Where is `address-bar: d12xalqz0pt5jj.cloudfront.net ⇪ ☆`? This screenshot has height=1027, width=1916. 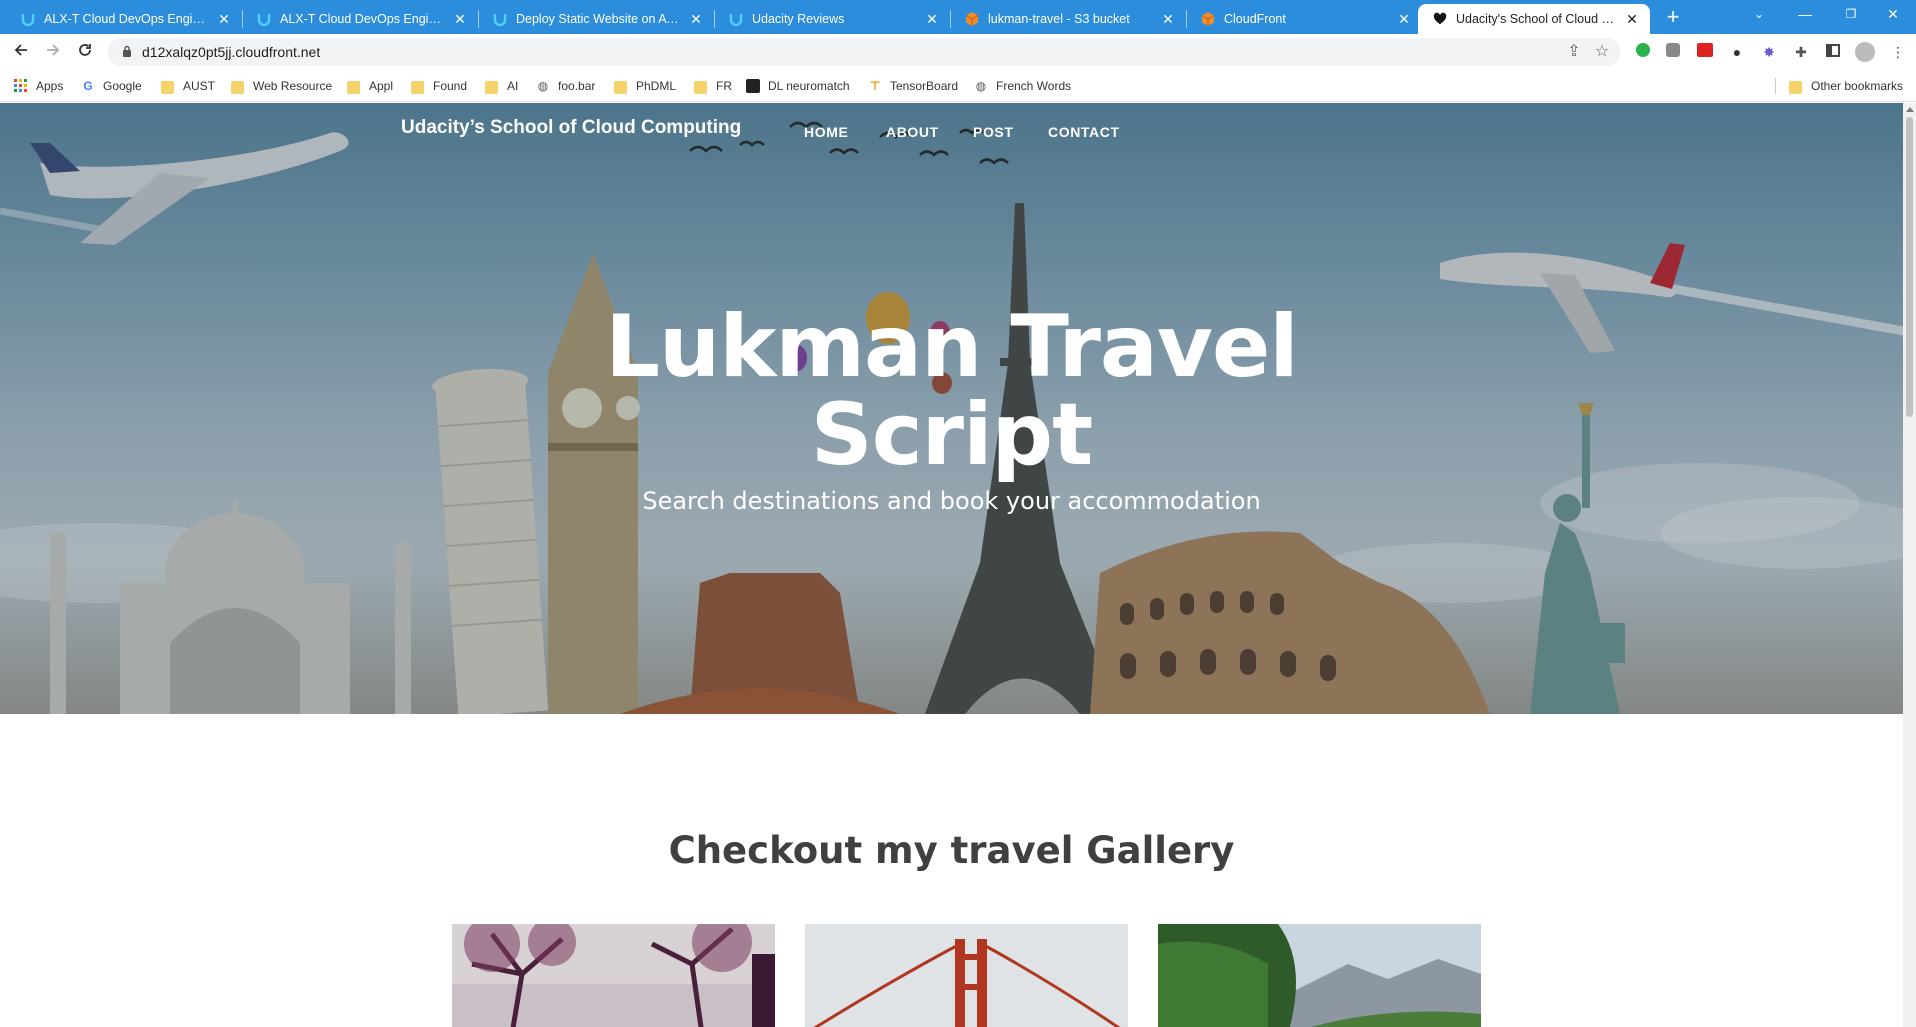 address-bar: d12xalqz0pt5jj.cloudfront.net ⇪ ☆ is located at coordinates (864, 52).